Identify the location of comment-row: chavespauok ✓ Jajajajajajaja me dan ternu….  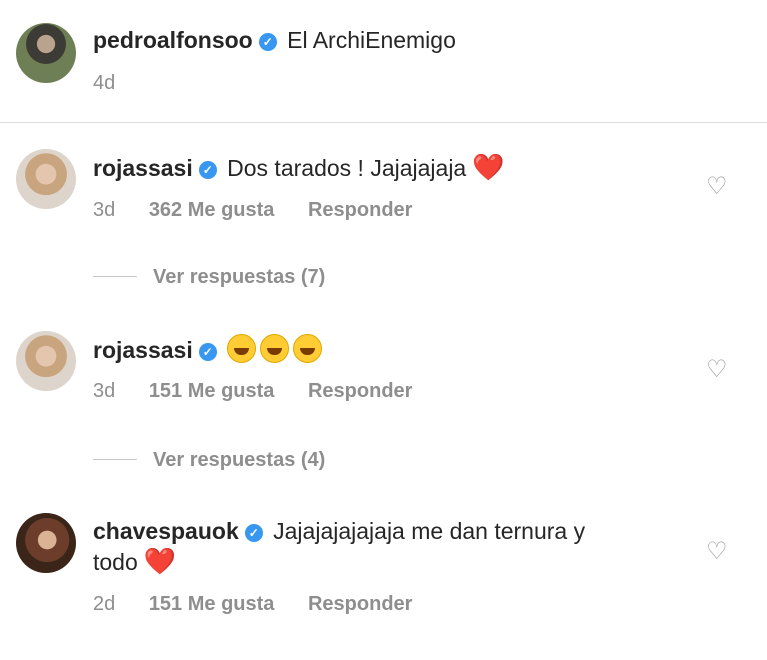
(339, 531).